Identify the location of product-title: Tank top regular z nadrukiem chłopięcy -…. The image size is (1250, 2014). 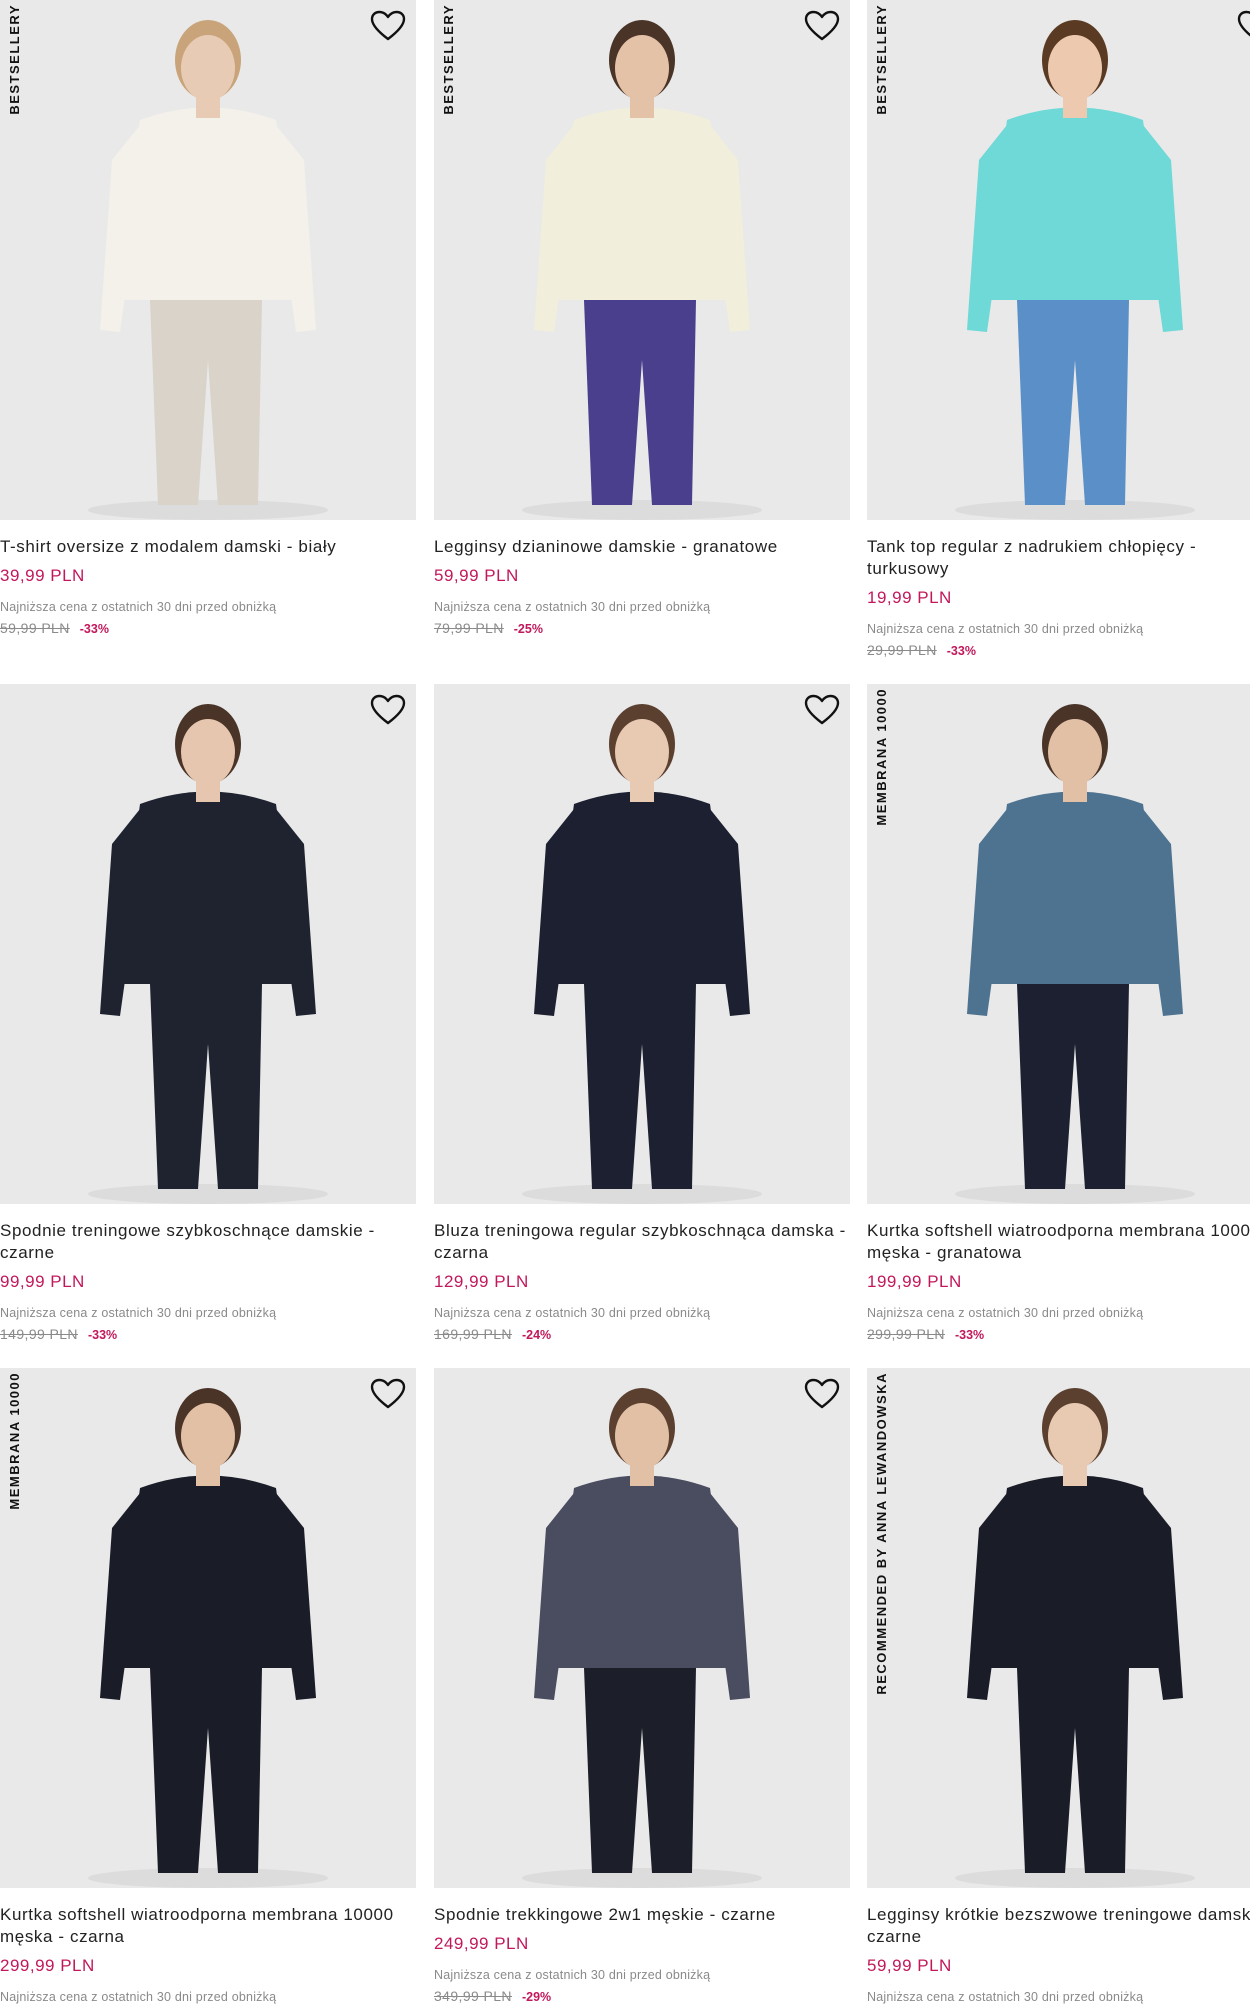
(1058, 558).